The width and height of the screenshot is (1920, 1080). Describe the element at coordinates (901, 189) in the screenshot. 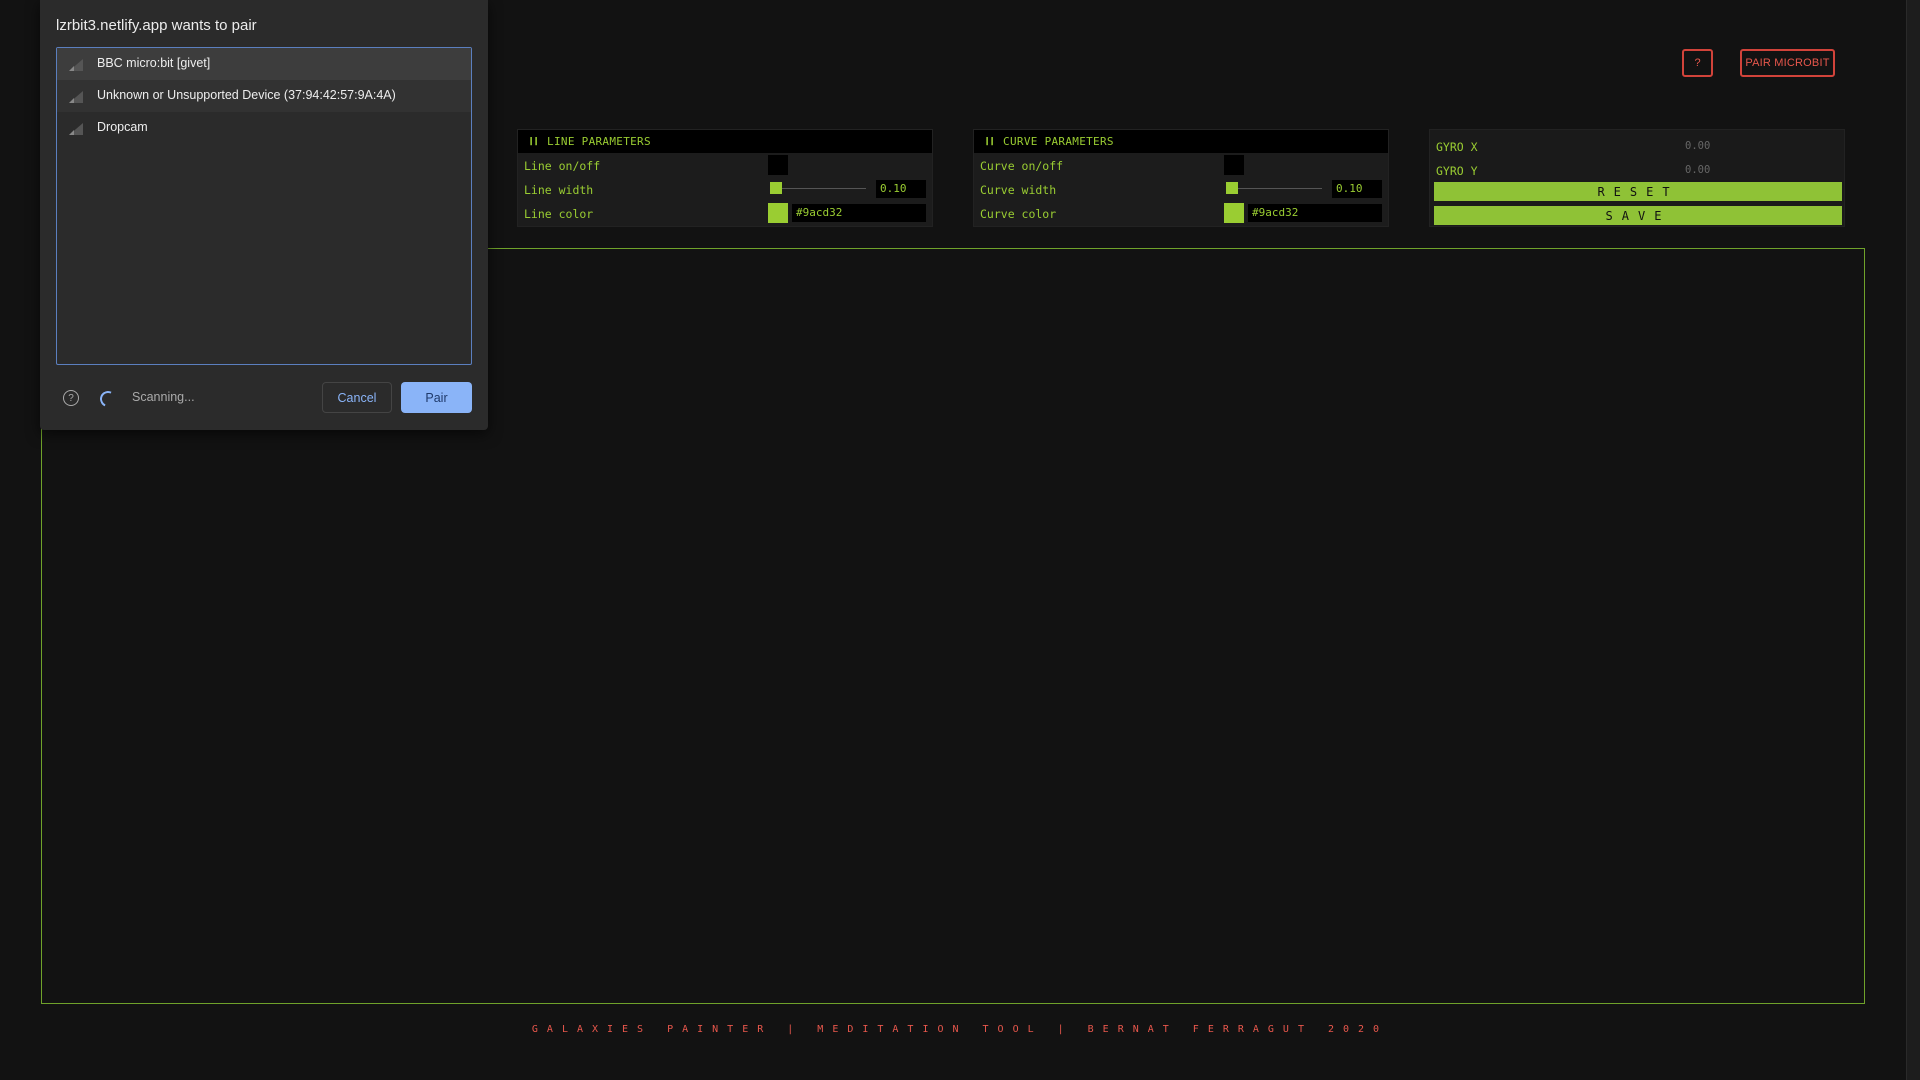

I see `line-width-input: 0.10` at that location.